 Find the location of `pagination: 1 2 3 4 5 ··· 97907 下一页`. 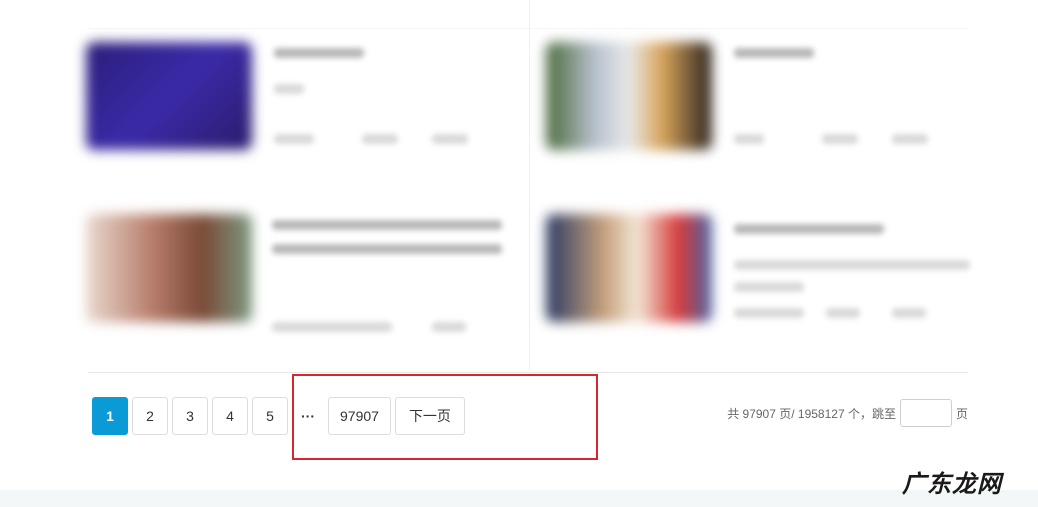

pagination: 1 2 3 4 5 ··· 97907 下一页 is located at coordinates (280, 416).